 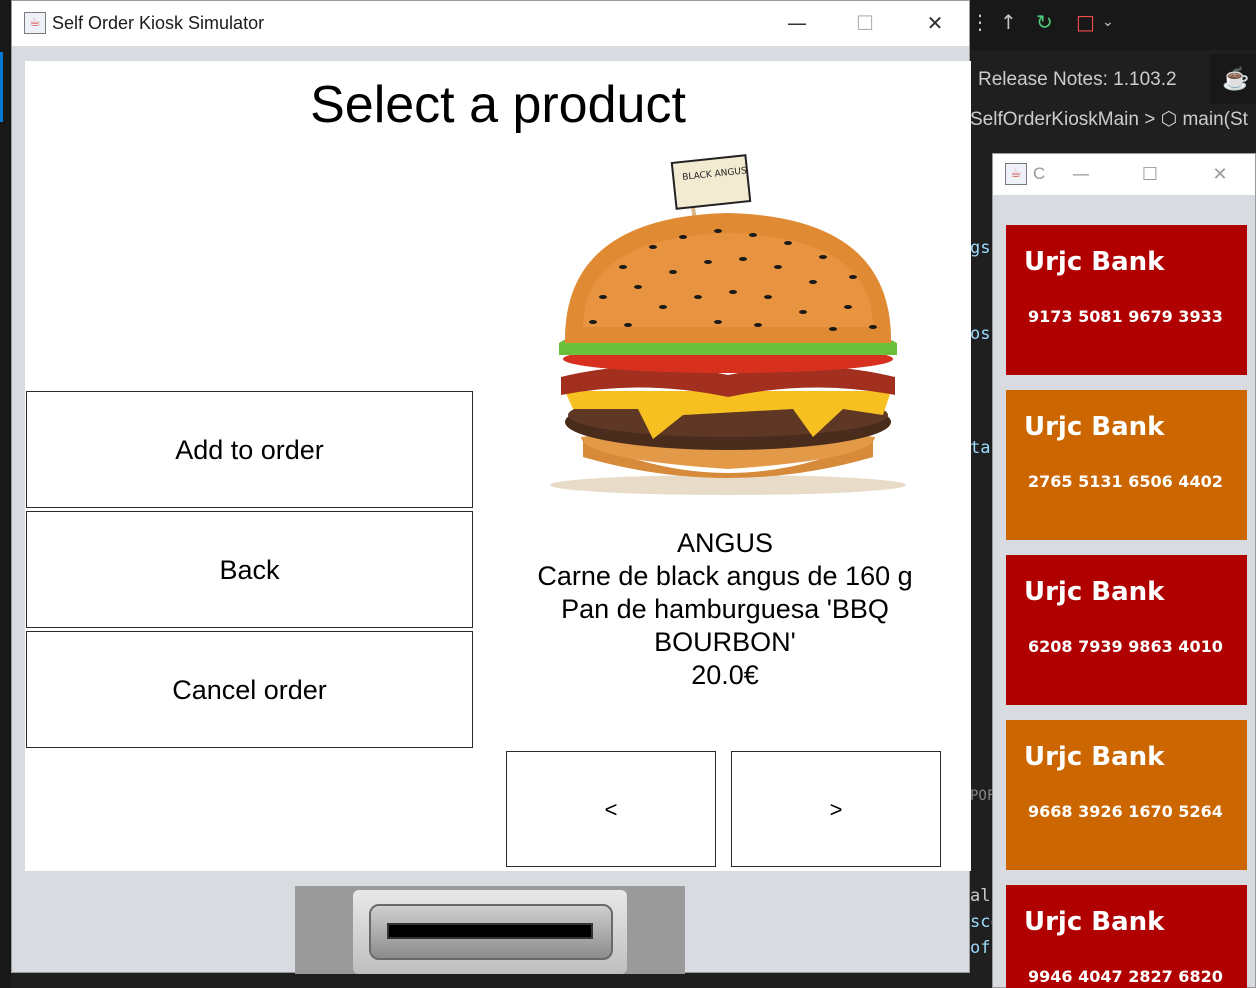 What do you see at coordinates (1125, 976) in the screenshot?
I see `card-number: 9946 4047 2827 6820` at bounding box center [1125, 976].